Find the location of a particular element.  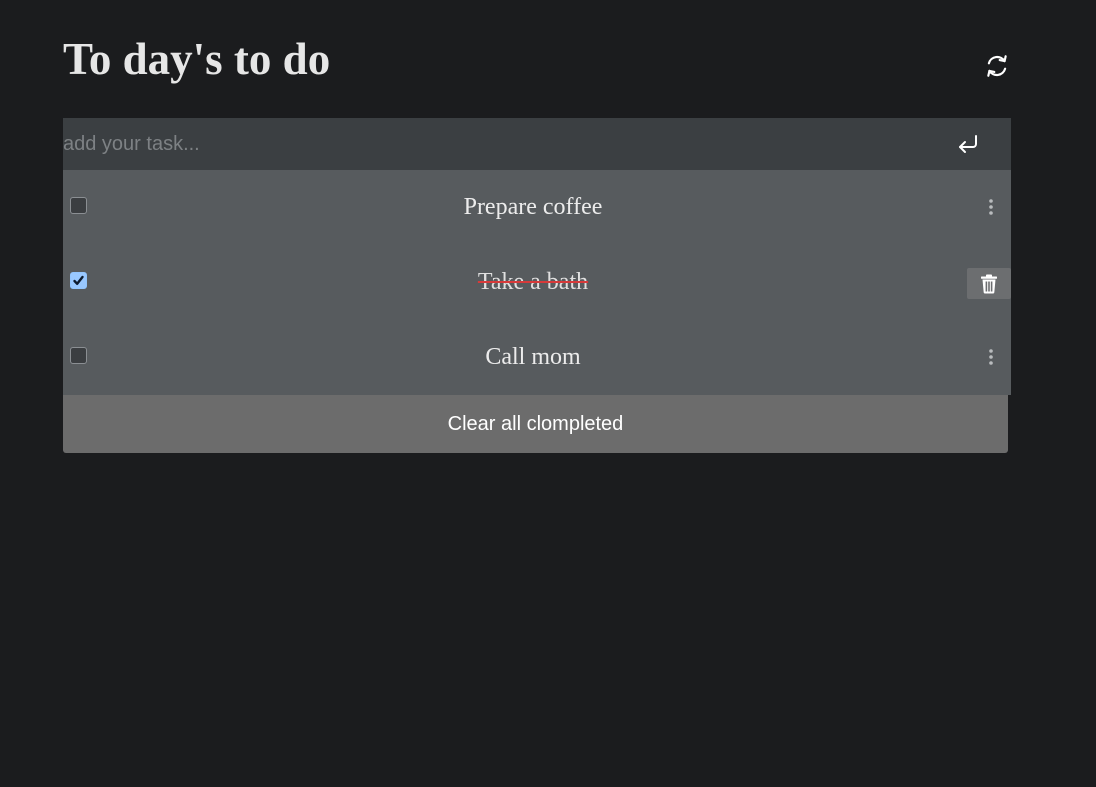

add-task-bar is located at coordinates (537, 144).